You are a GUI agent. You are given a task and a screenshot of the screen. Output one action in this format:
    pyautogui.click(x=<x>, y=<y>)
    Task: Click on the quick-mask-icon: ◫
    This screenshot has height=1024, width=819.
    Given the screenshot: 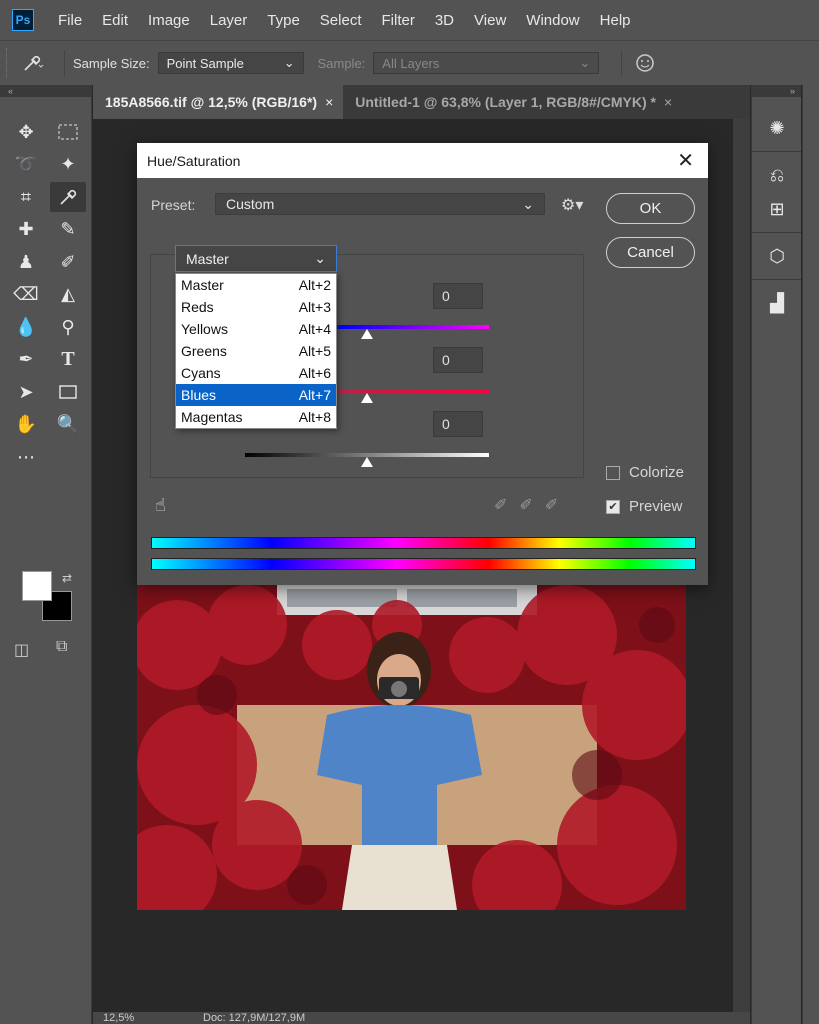 What is the action you would take?
    pyautogui.click(x=21, y=650)
    